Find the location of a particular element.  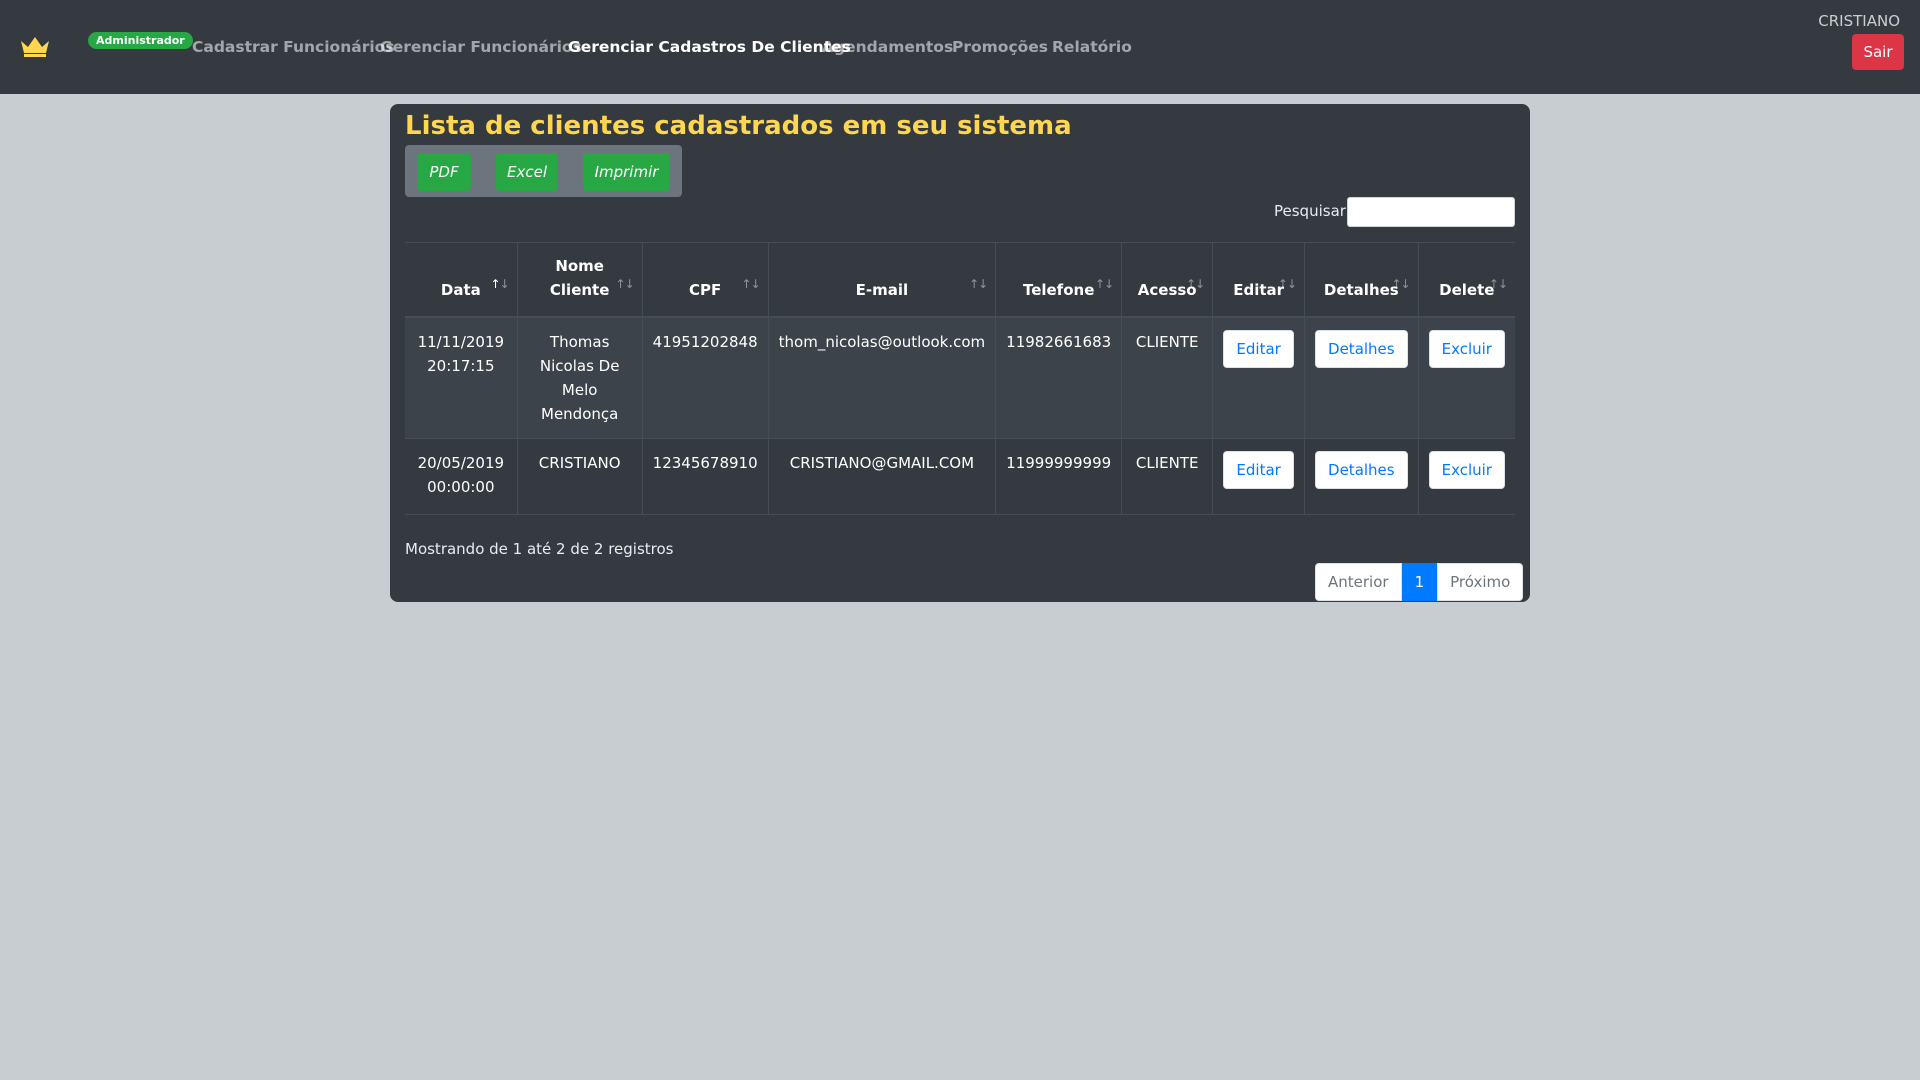

column-header-delete: Delete ↑↓ is located at coordinates (1466, 280).